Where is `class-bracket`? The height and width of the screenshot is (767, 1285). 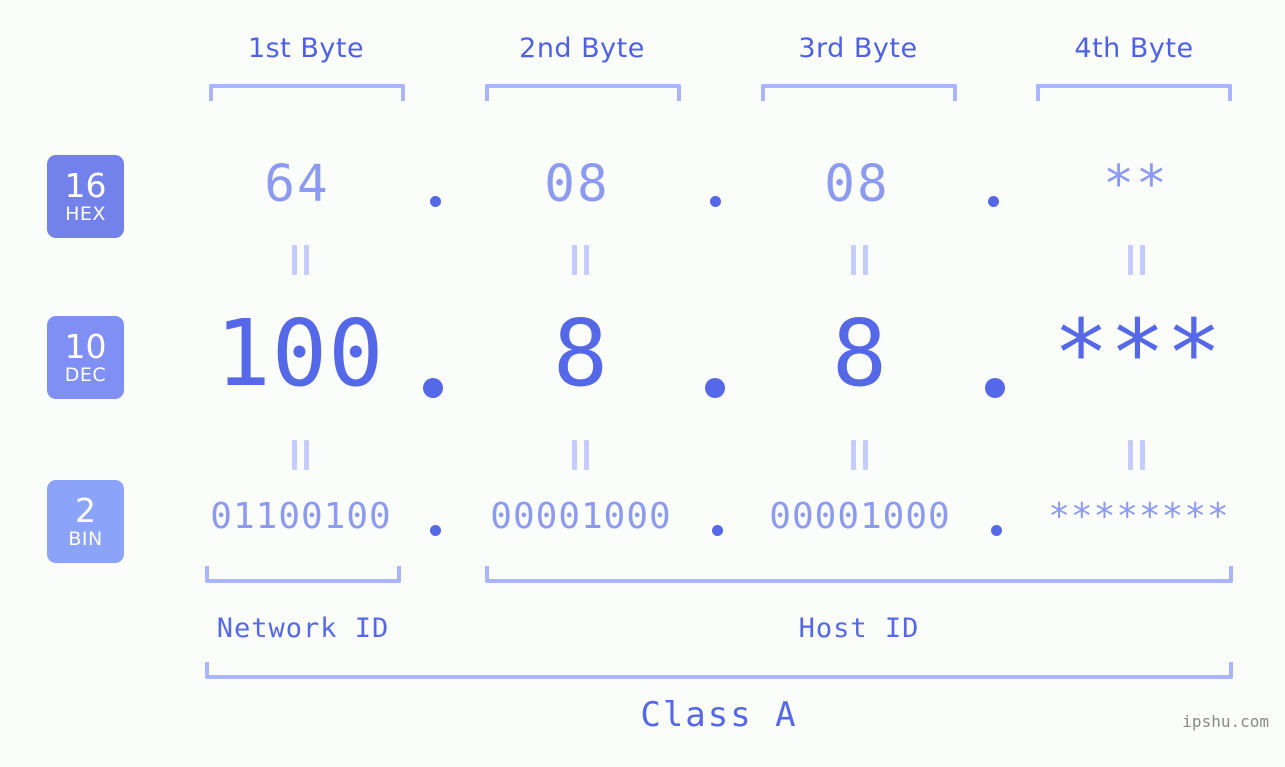
class-bracket is located at coordinates (719, 670).